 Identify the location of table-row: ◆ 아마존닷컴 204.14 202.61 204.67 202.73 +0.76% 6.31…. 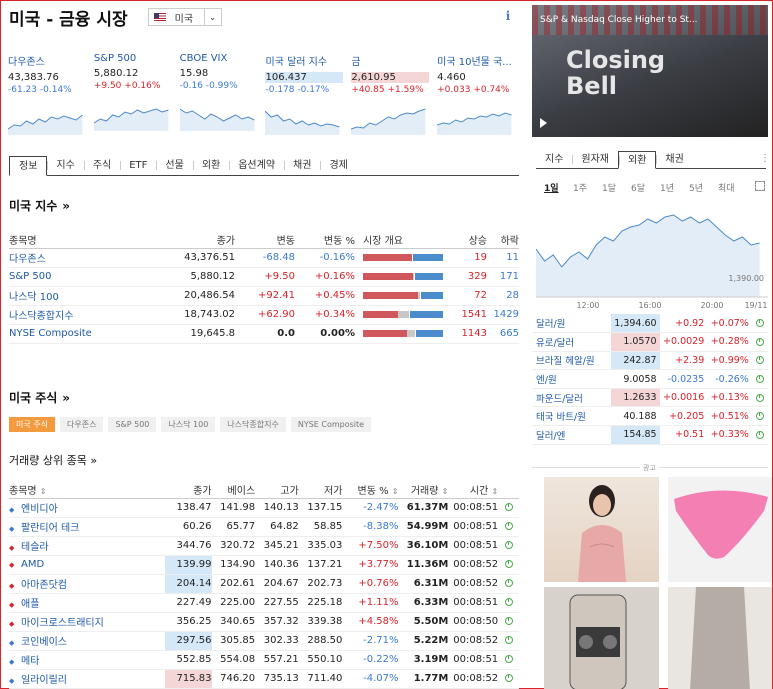
(264, 584).